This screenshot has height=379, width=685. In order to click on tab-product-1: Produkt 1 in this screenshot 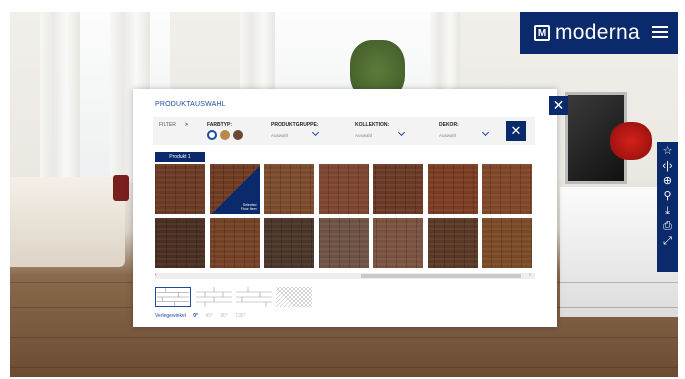, I will do `click(180, 157)`.